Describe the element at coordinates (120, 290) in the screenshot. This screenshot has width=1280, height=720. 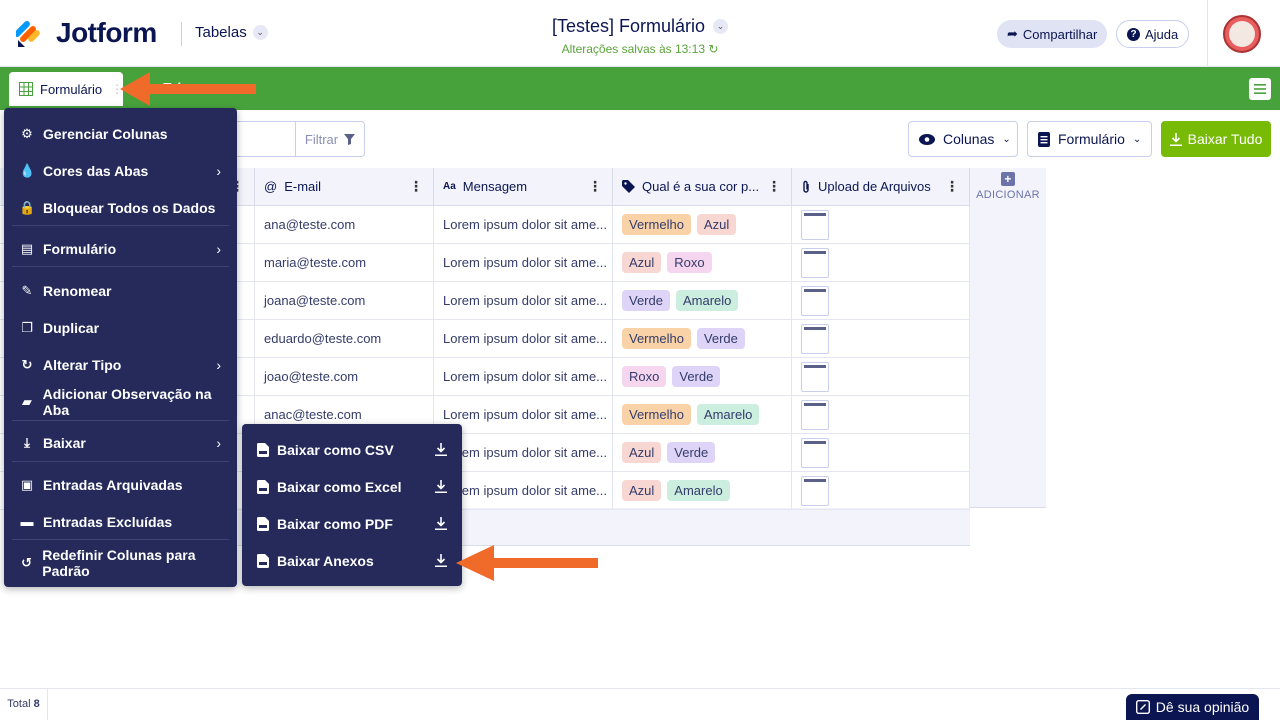
I see `menu-item: ✎ Renomear` at that location.